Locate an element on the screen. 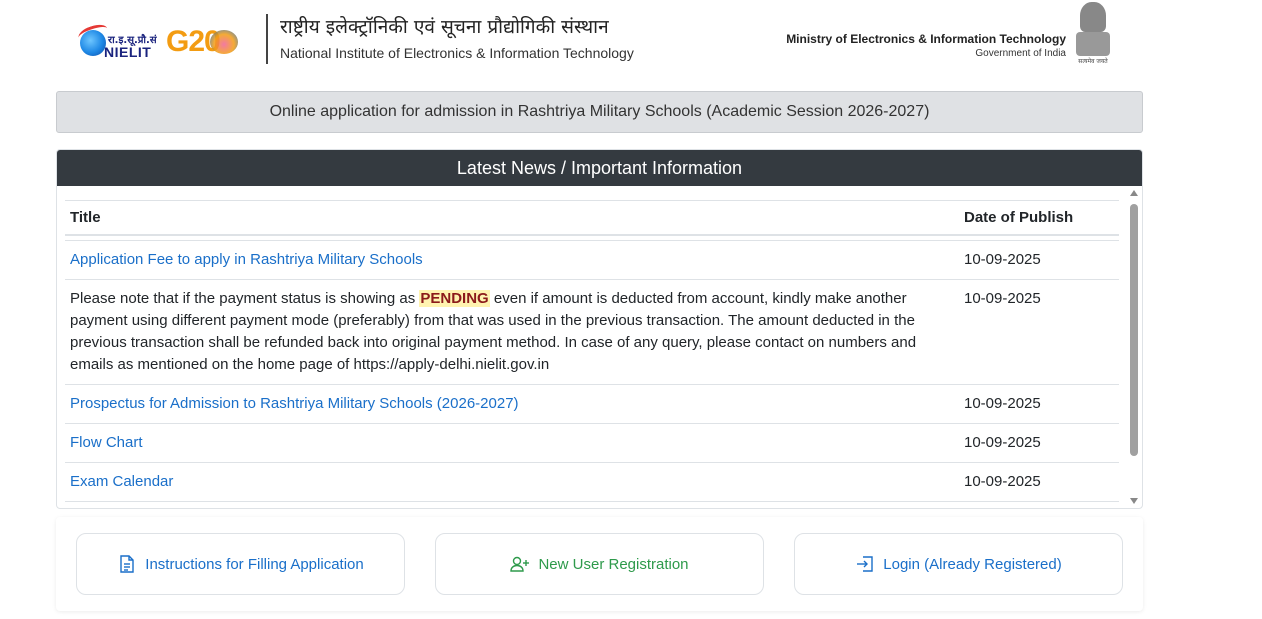  box-arrow-in-right-icon is located at coordinates (865, 564).